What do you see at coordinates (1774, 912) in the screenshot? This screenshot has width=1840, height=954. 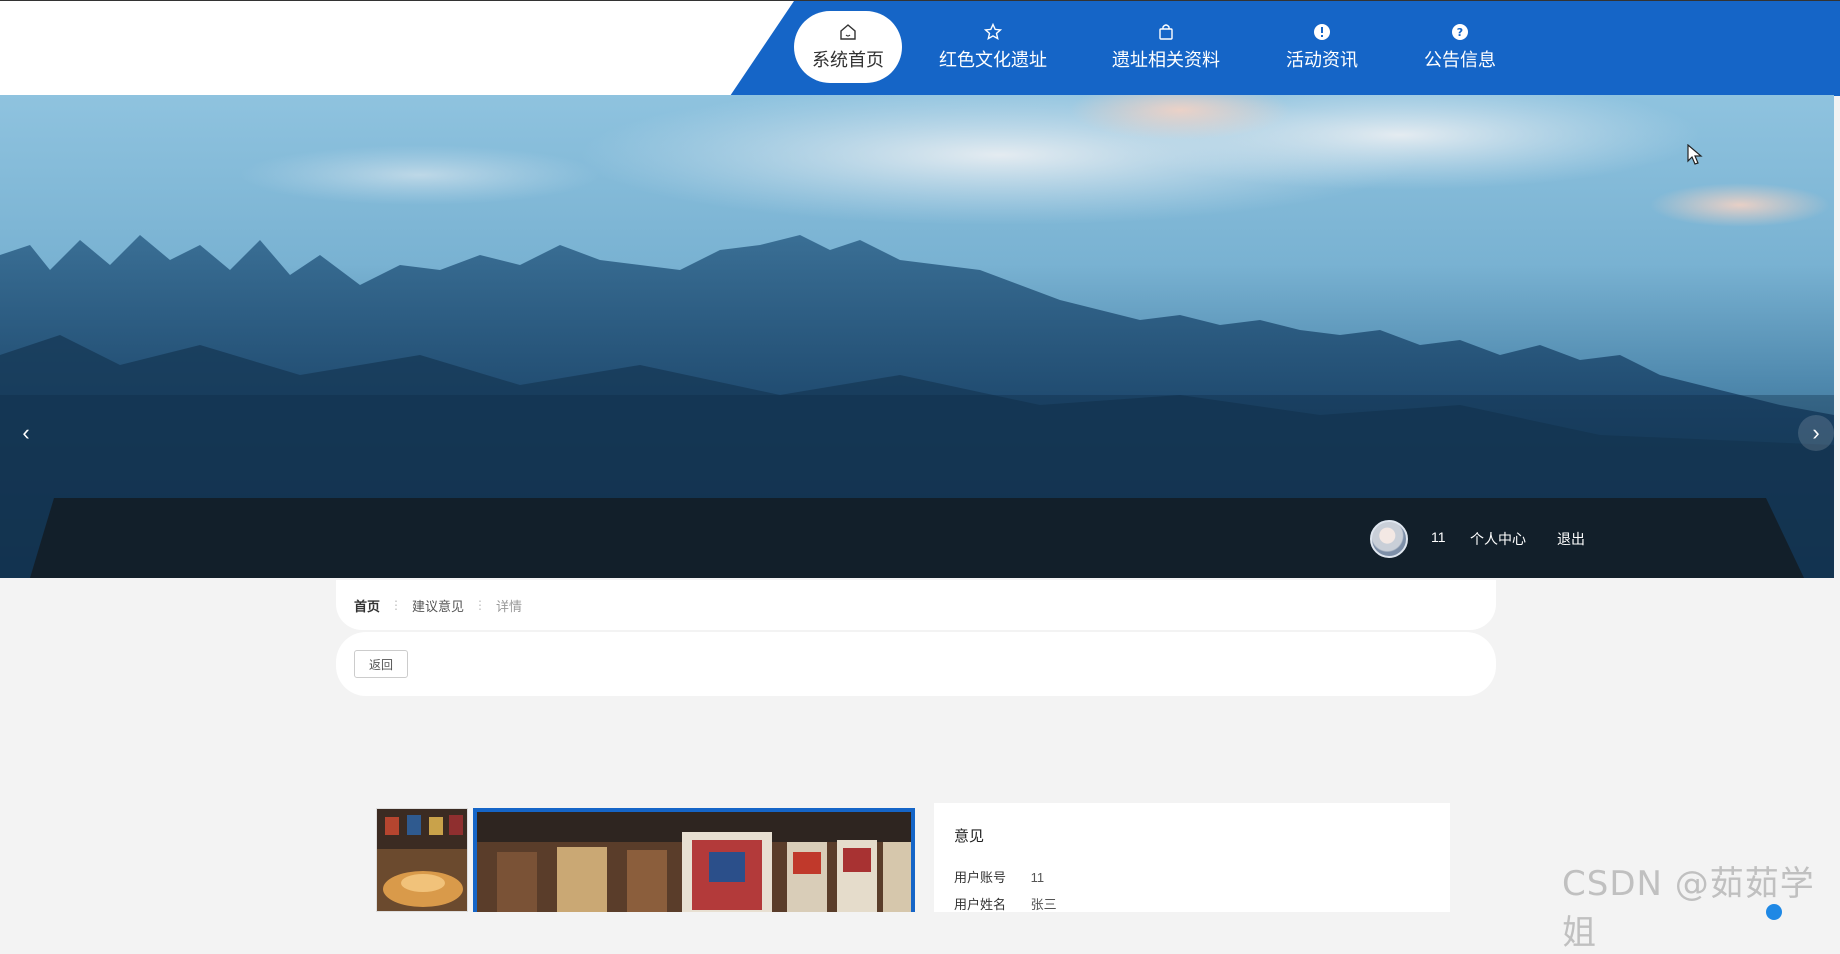 I see `floating-dot-icon` at bounding box center [1774, 912].